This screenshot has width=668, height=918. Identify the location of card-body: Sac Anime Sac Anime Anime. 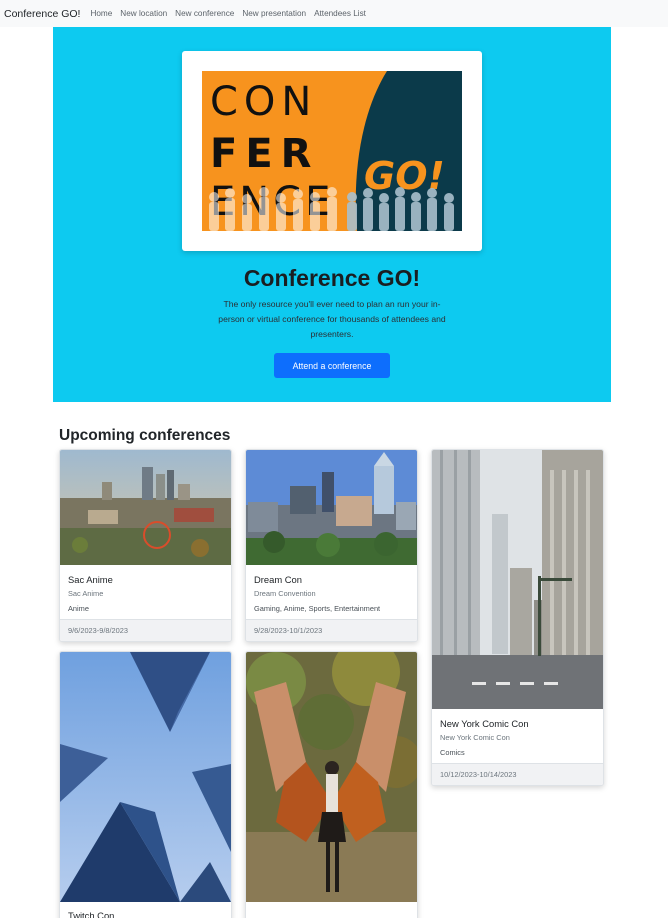
(146, 593).